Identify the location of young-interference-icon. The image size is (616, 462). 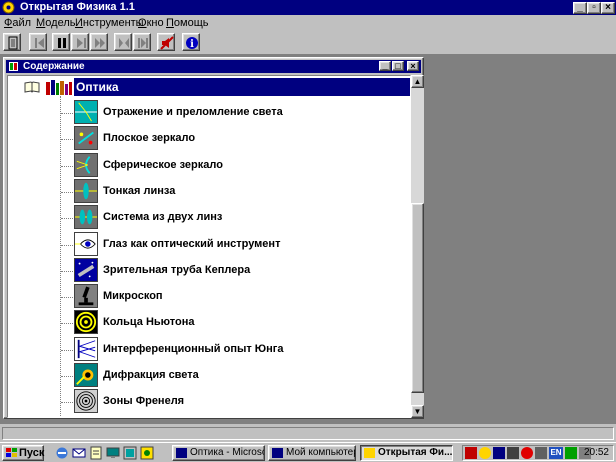
(86, 348).